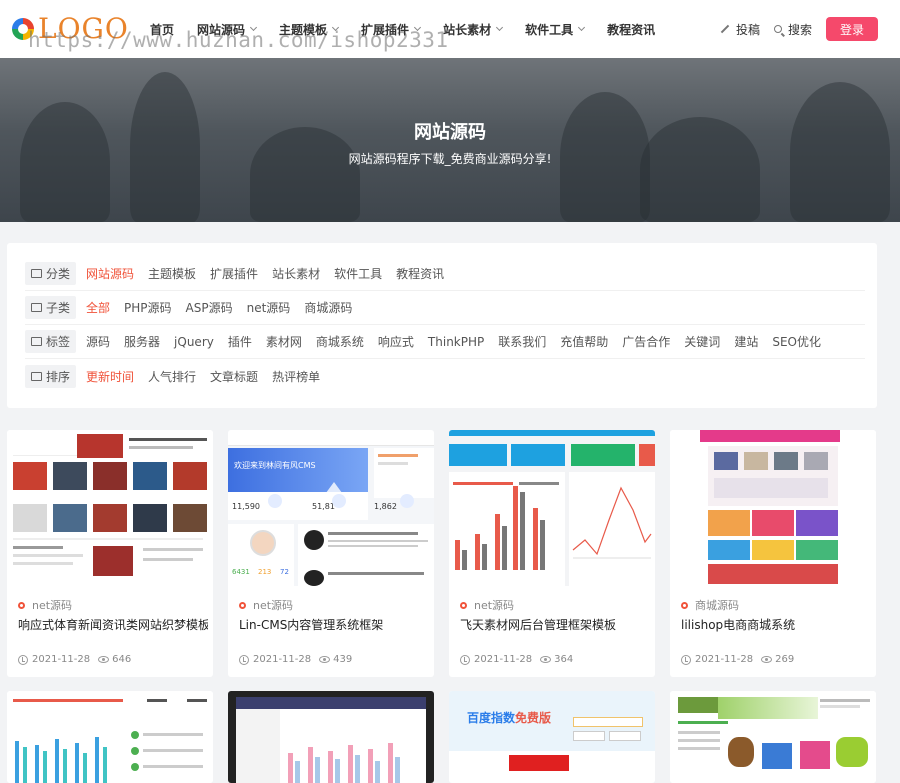  What do you see at coordinates (74, 659) in the screenshot?
I see `card-meta: 2021-11-28 646` at bounding box center [74, 659].